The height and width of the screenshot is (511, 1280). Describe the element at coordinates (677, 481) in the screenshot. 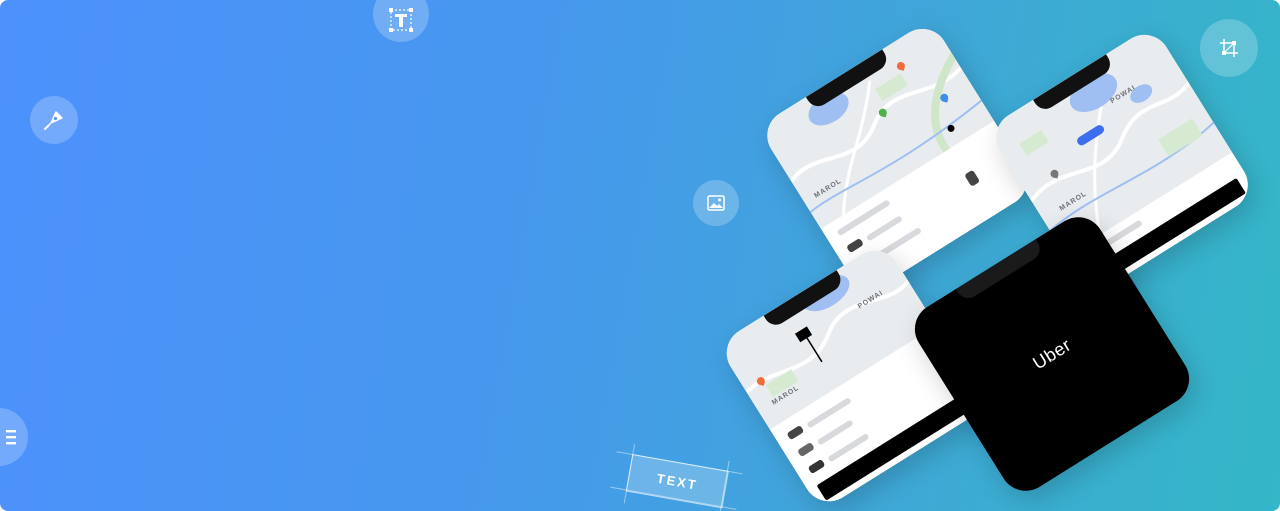

I see `text-tag-label: TEXT` at that location.